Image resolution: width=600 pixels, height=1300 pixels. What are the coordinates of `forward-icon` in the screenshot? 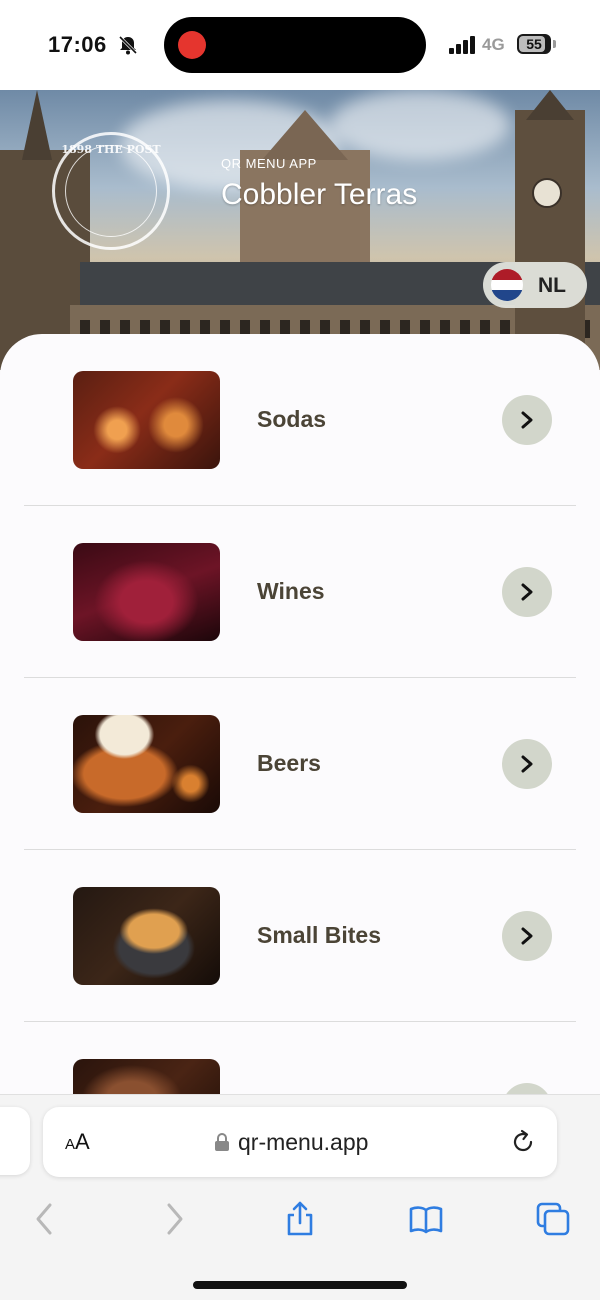 It's located at (175, 1219).